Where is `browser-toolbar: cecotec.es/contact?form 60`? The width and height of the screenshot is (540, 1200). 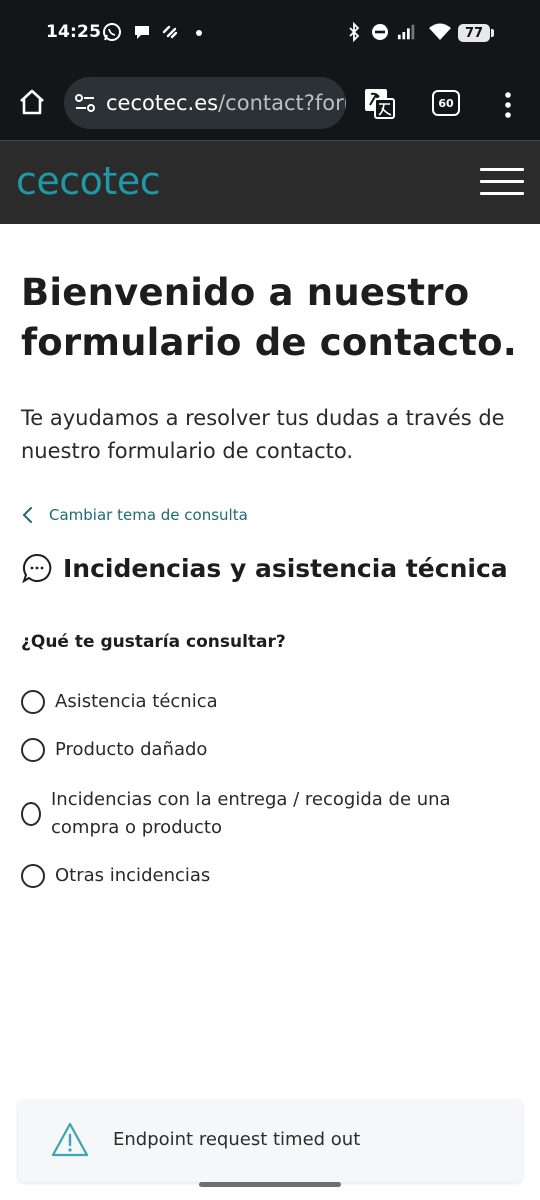
browser-toolbar: cecotec.es/contact?form 60 is located at coordinates (270, 102).